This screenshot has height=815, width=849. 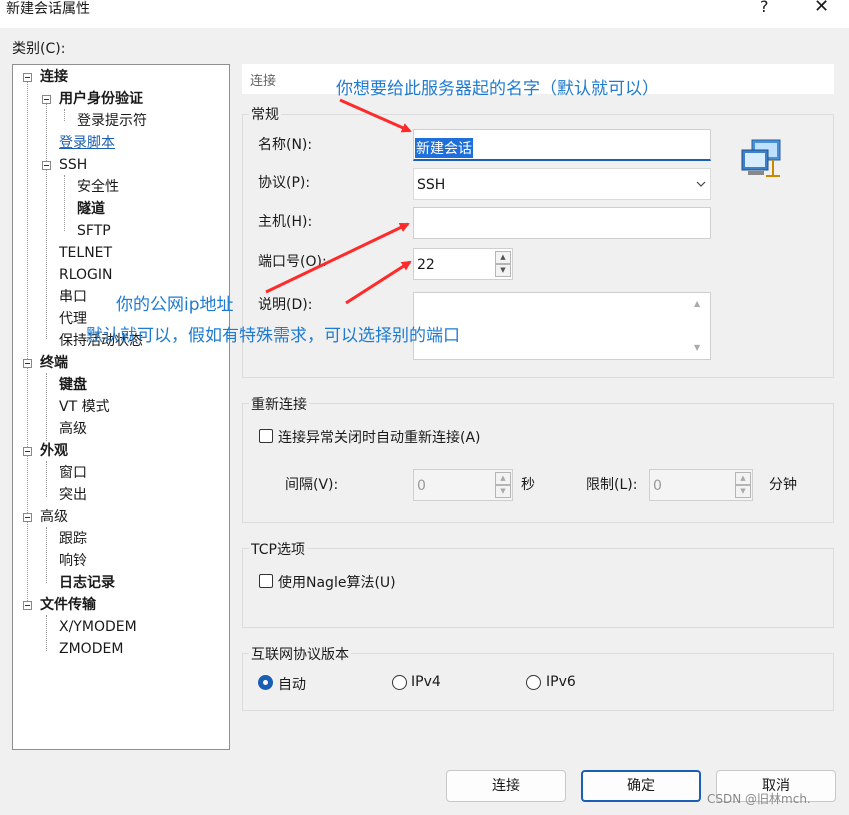 I want to click on annotation-arrows, so click(x=338, y=201).